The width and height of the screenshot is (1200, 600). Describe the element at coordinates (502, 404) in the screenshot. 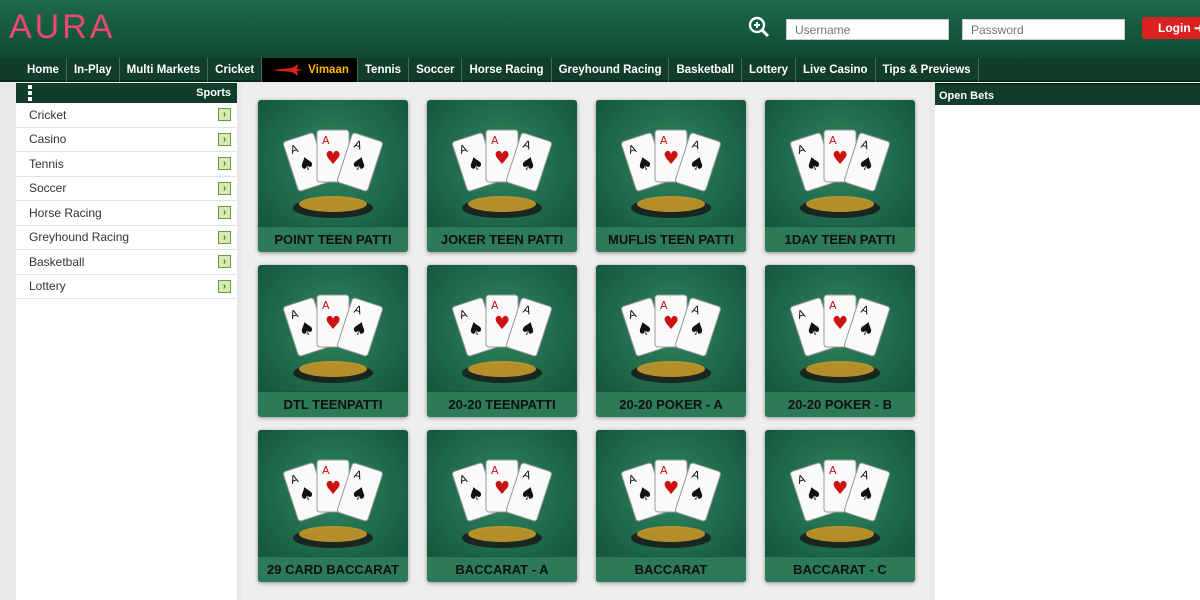

I see `game-label: 20-20 TEENPATTI` at that location.